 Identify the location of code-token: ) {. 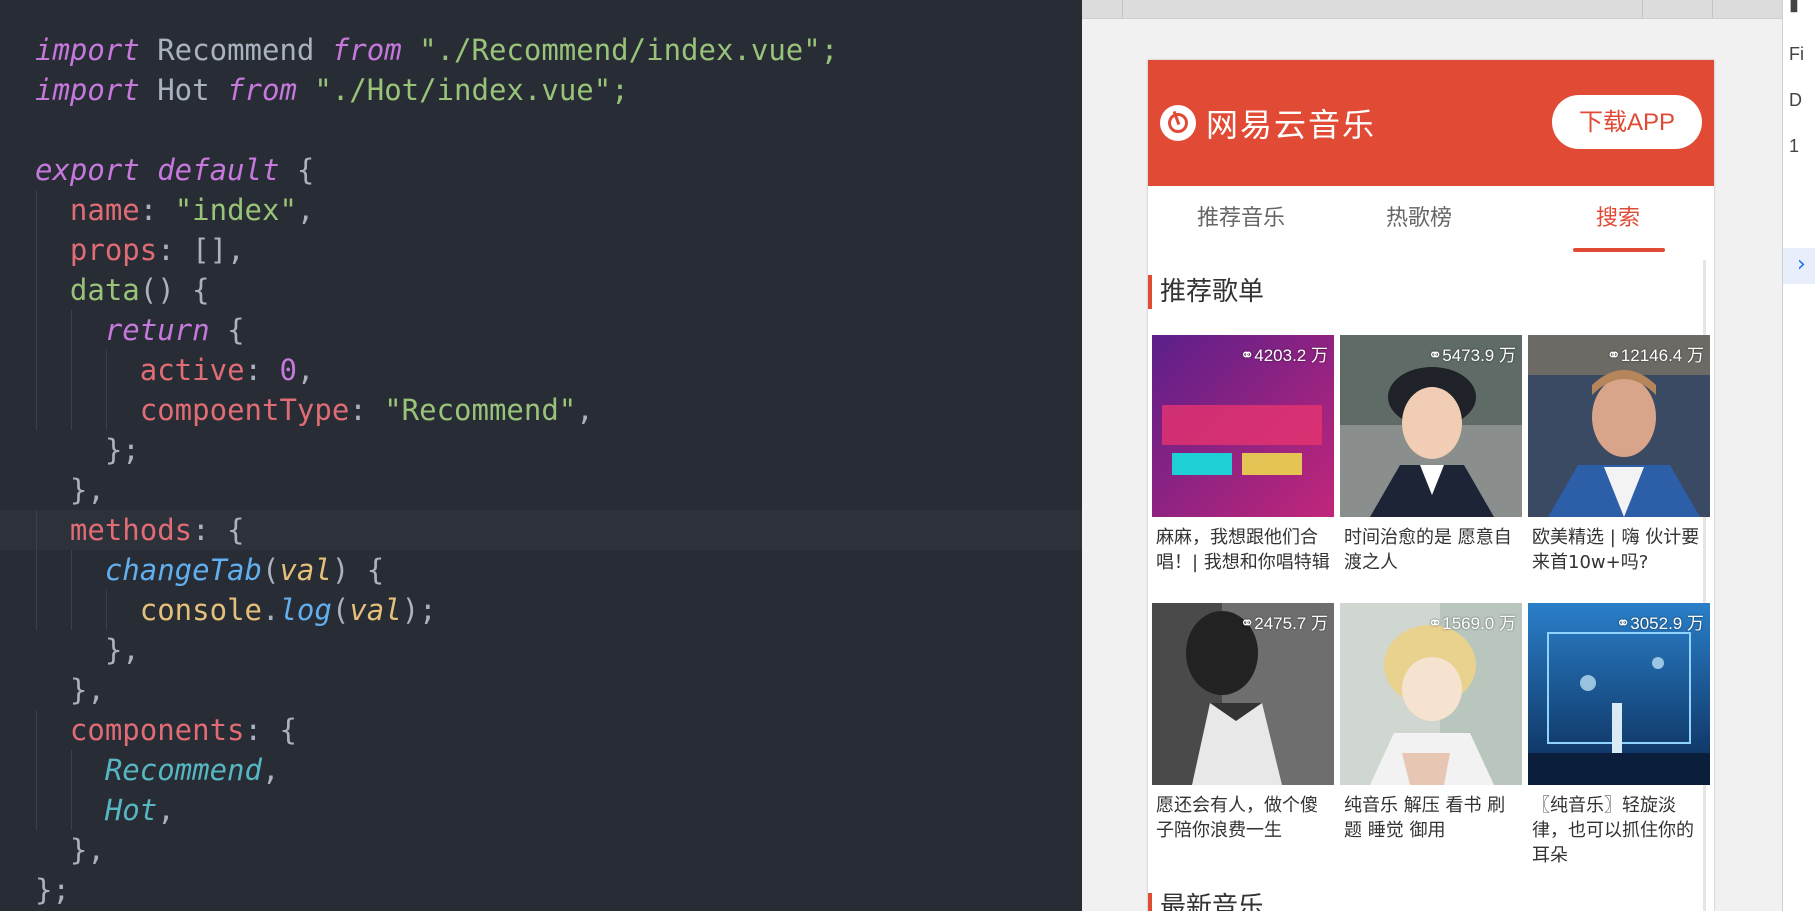
(358, 570).